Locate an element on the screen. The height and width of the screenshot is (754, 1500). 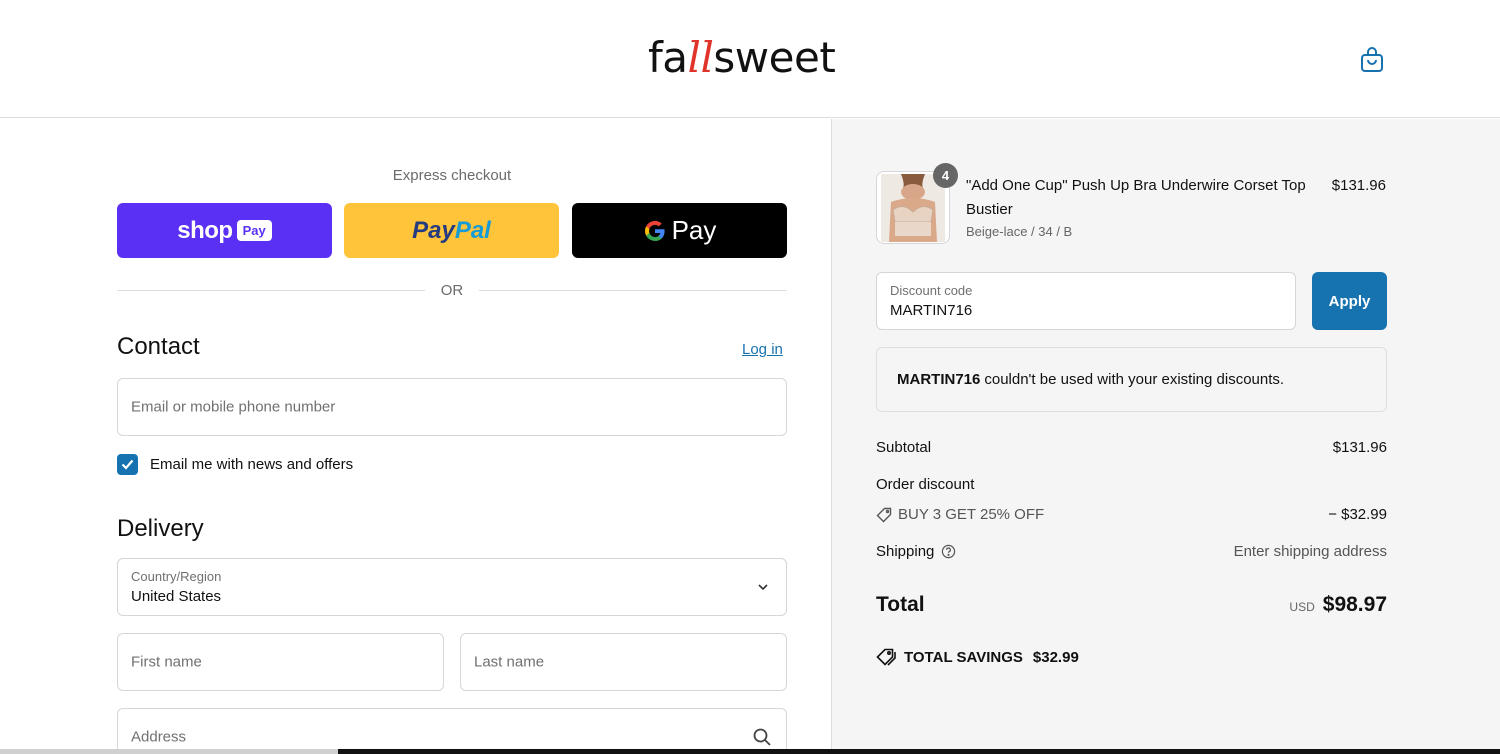
paypal-logo: PayPal is located at coordinates (451, 230).